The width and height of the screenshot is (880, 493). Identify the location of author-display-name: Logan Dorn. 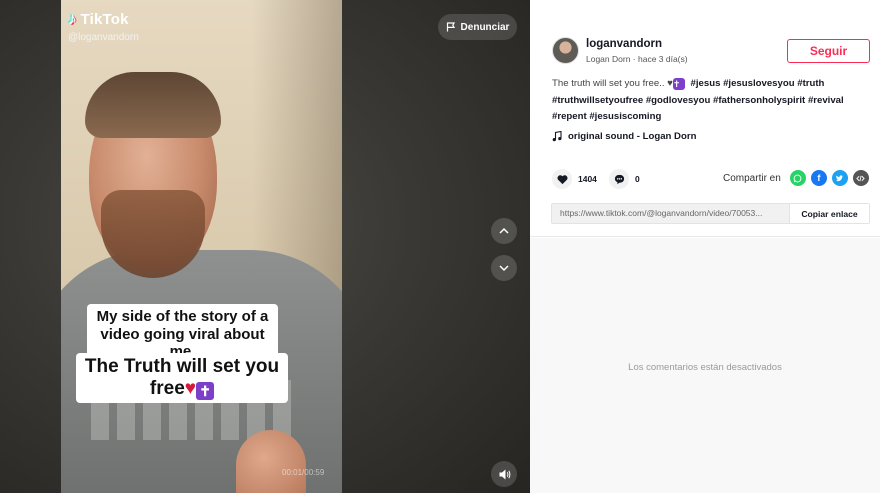
(608, 59).